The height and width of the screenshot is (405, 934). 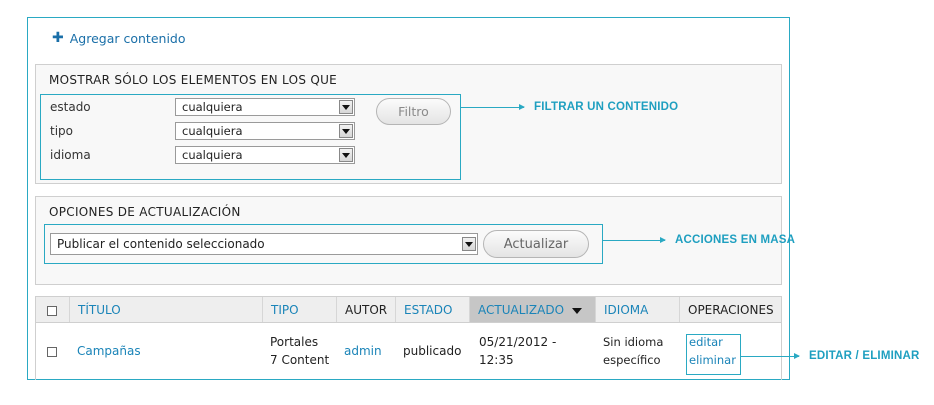 I want to click on column-header-updated: ACTUALIZADO, so click(x=532, y=309).